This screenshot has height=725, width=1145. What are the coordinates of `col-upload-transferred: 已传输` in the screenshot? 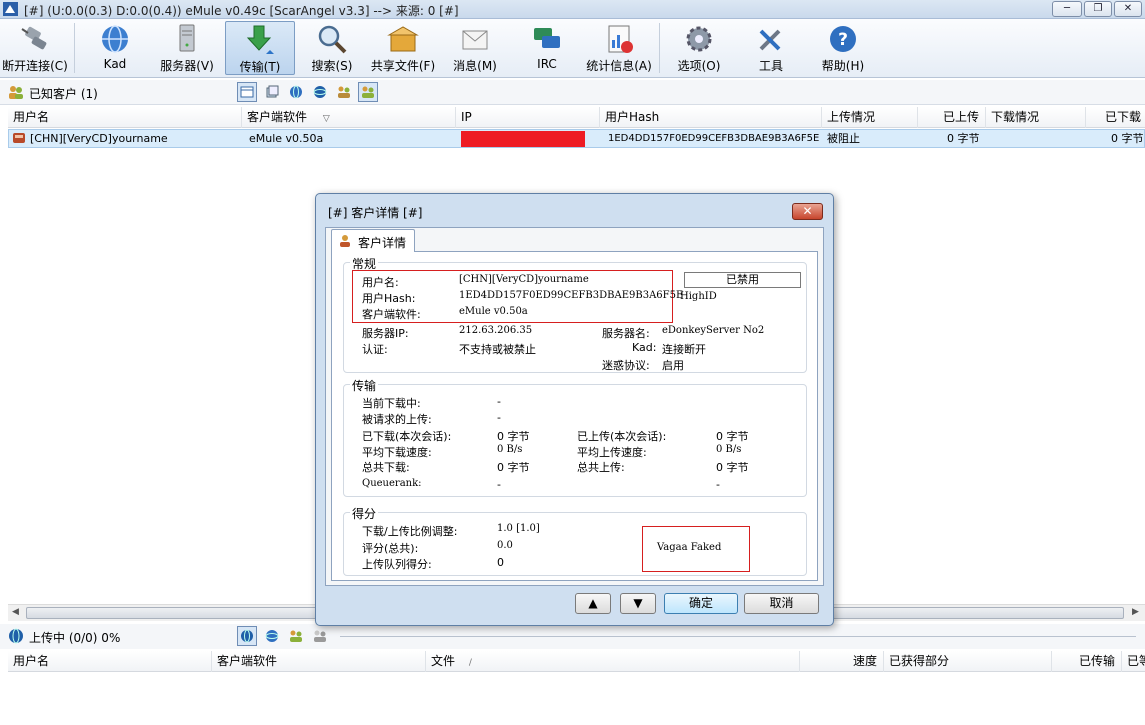 It's located at (1087, 661).